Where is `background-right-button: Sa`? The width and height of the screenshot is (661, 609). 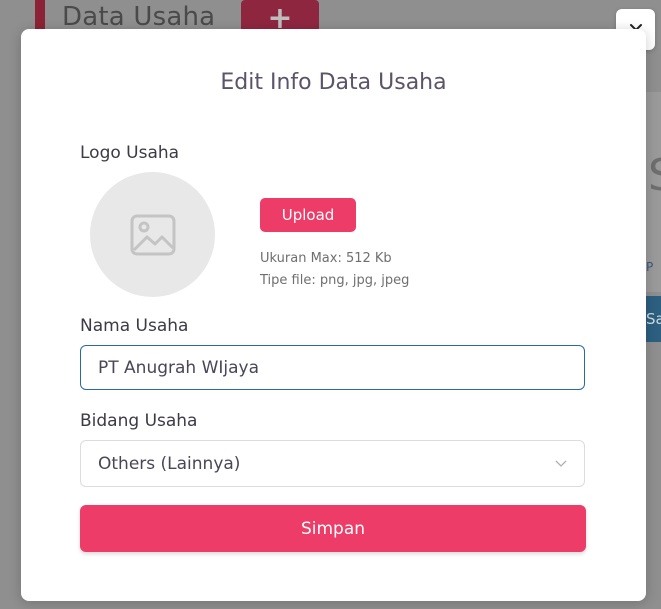
background-right-button: Sa is located at coordinates (653, 319).